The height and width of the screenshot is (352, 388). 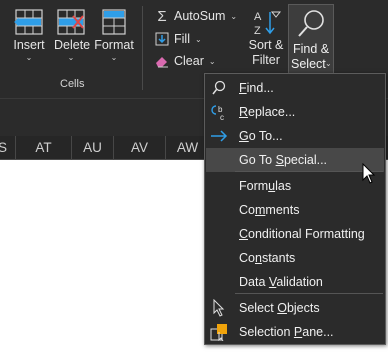 I want to click on menu-item: Formulas, so click(x=295, y=186).